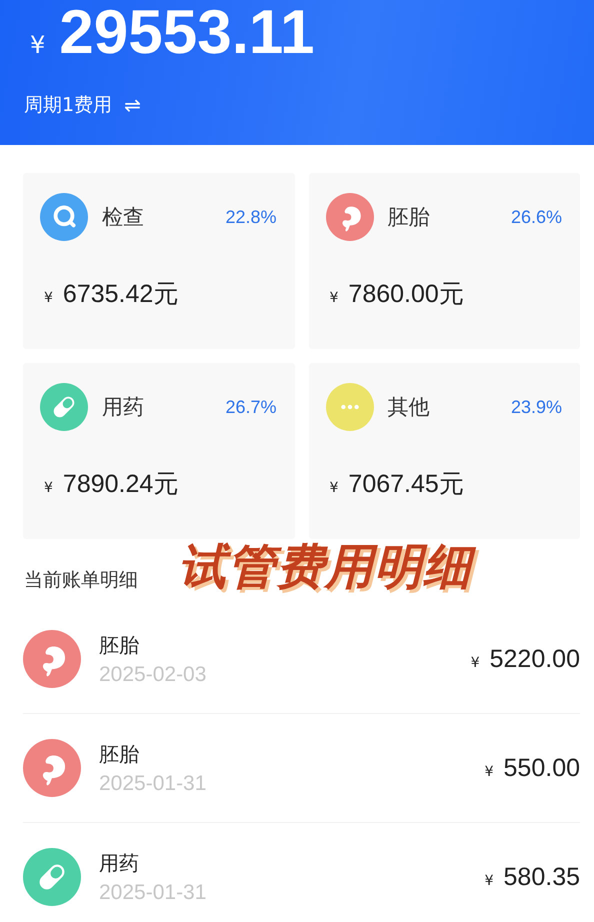 The height and width of the screenshot is (922, 594). What do you see at coordinates (536, 217) in the screenshot?
I see `category-percent: 26.6%` at bounding box center [536, 217].